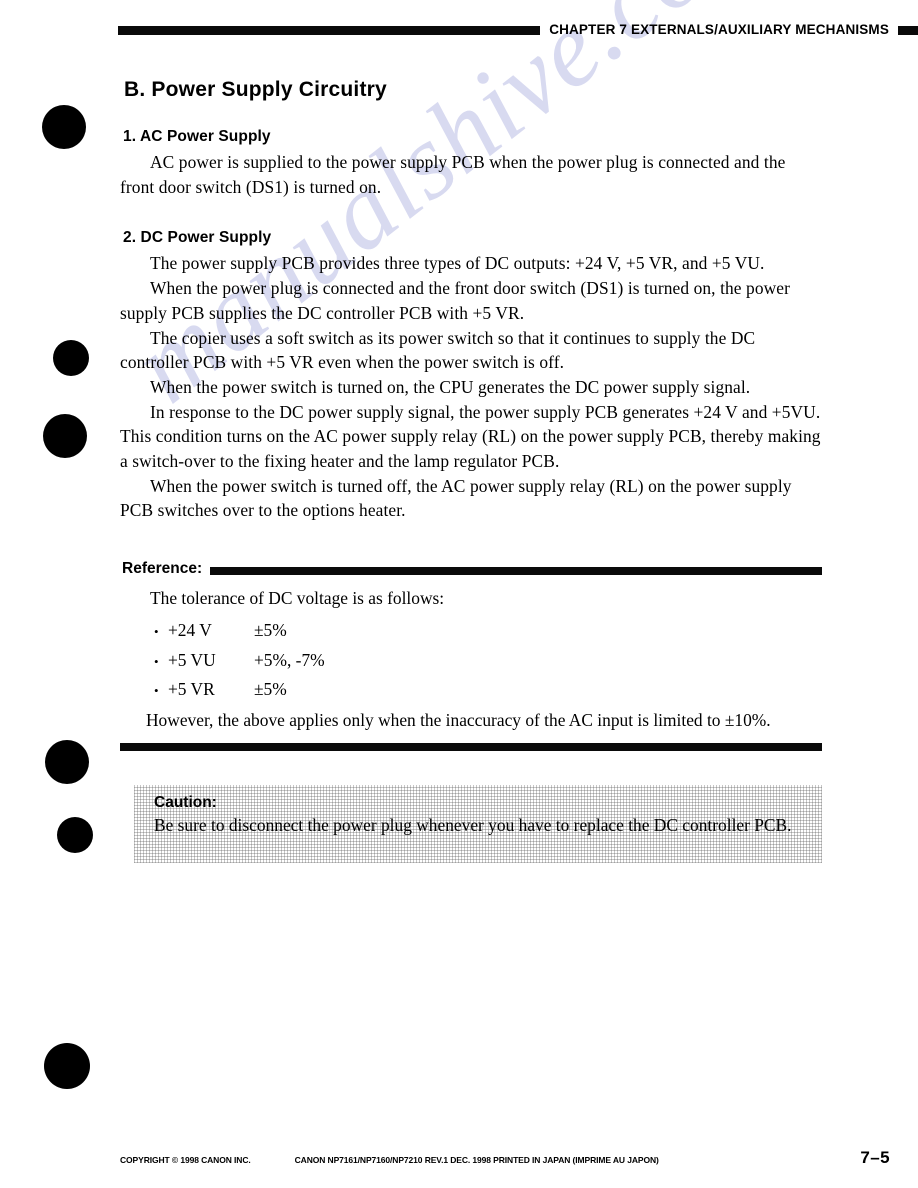 Image resolution: width=918 pixels, height=1188 pixels. I want to click on reference-label: Reference:, so click(162, 569).